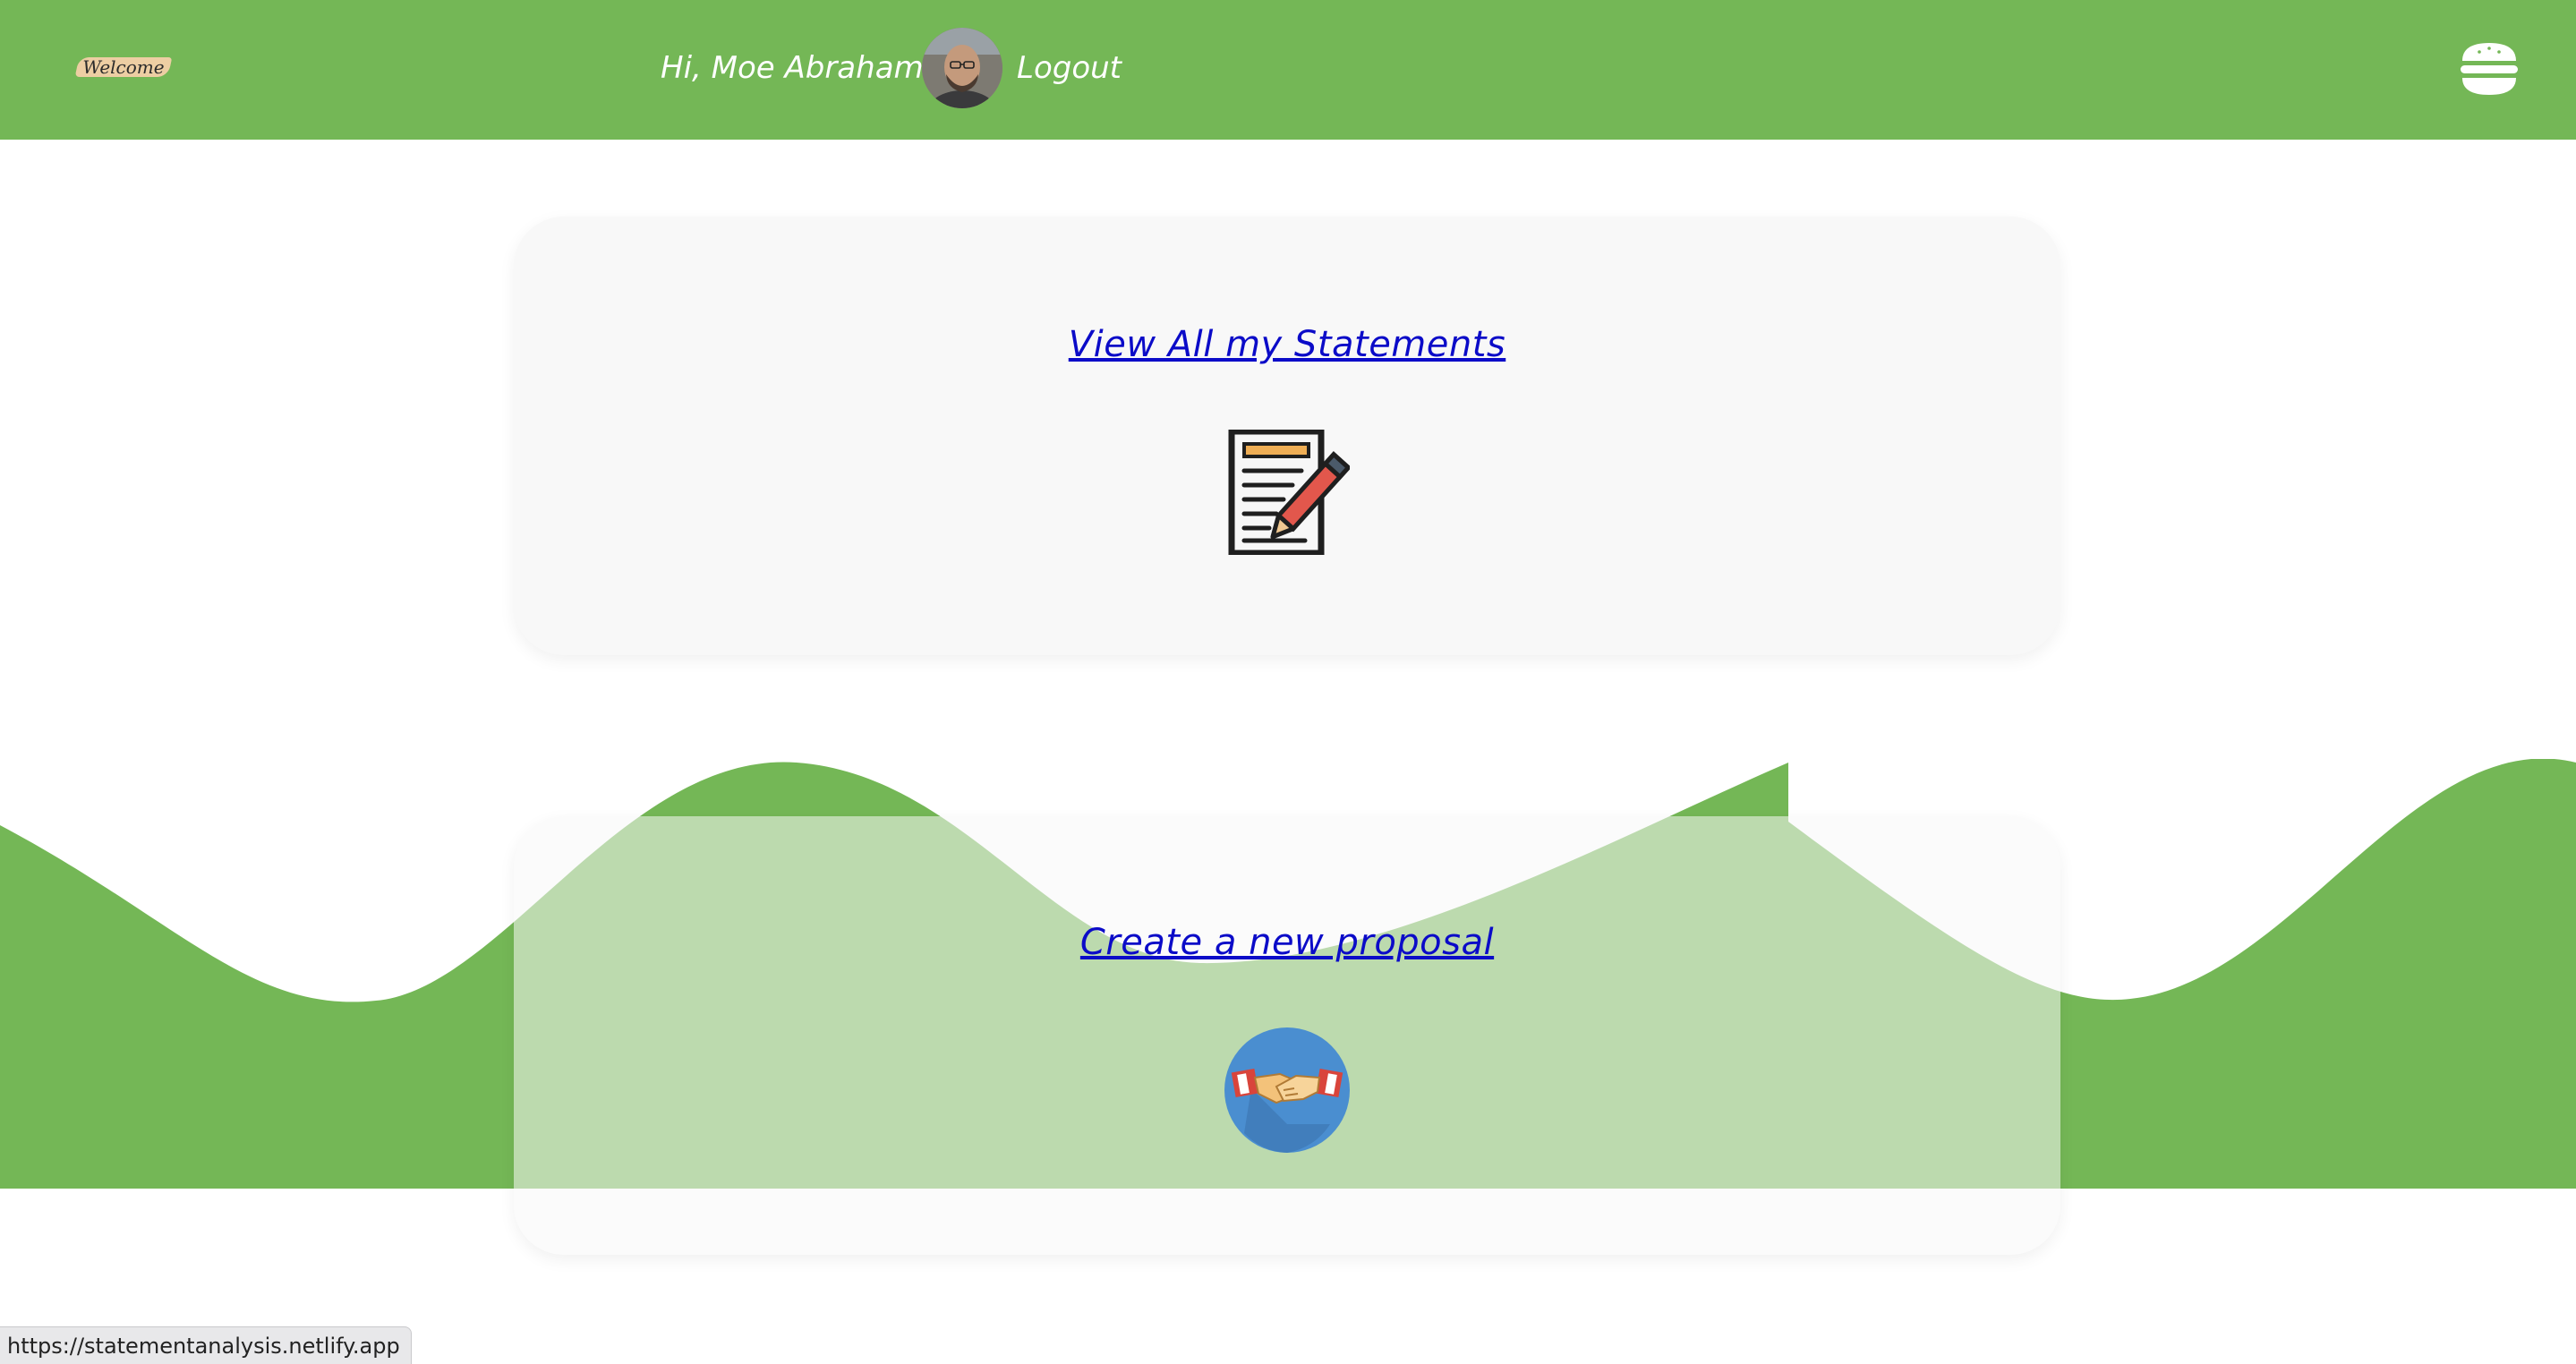 Image resolution: width=2576 pixels, height=1364 pixels. What do you see at coordinates (1287, 942) in the screenshot?
I see `create-proposal-link: Create a new proposal` at bounding box center [1287, 942].